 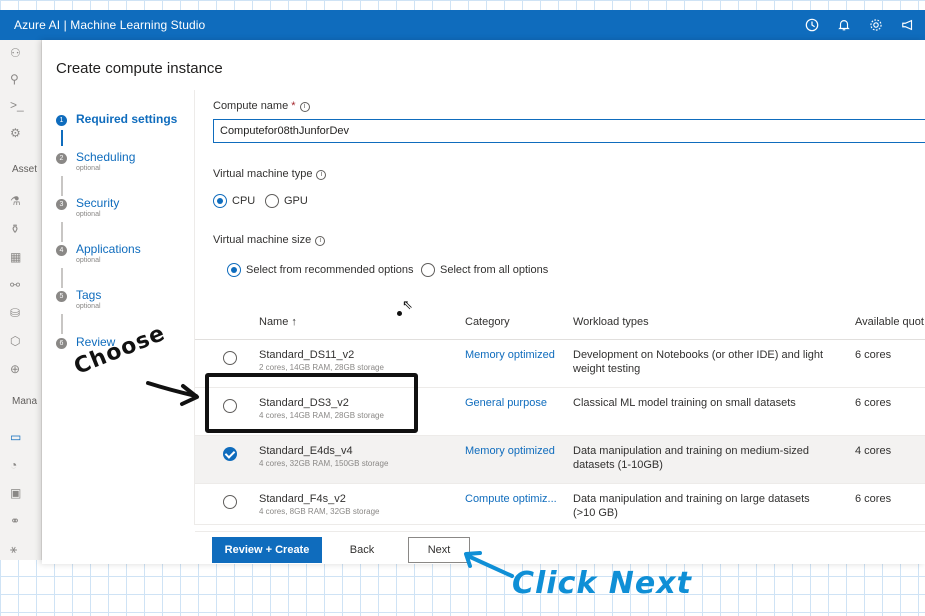 What do you see at coordinates (18, 550) in the screenshot?
I see `connection-icon: ⚹` at bounding box center [18, 550].